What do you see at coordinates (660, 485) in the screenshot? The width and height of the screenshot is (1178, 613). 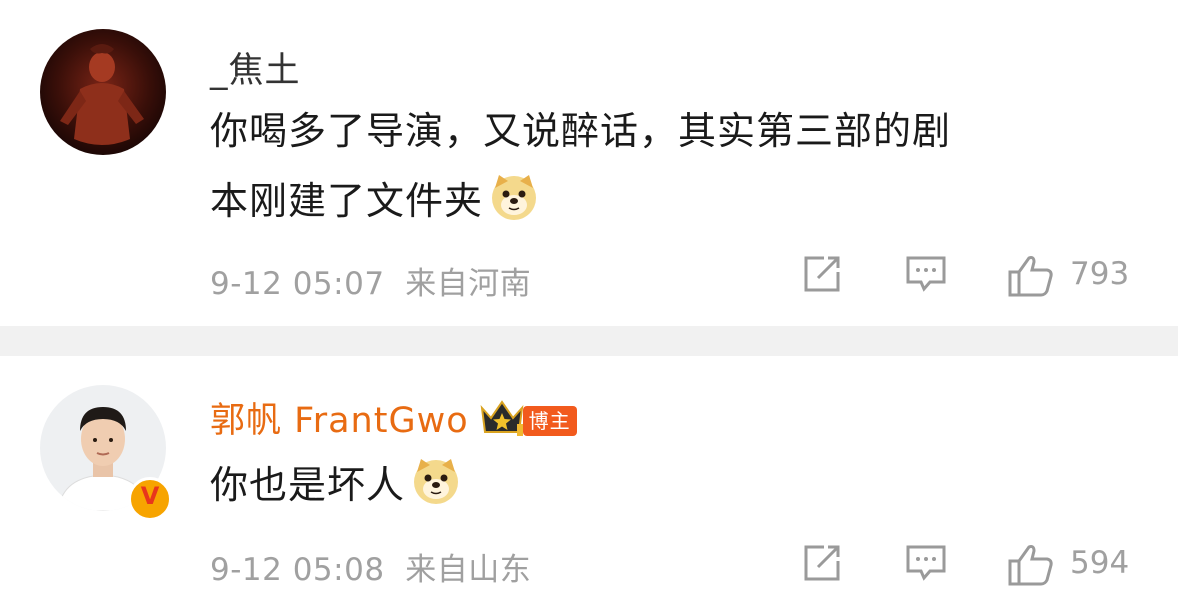 I see `comment-text: 你也是坏人` at bounding box center [660, 485].